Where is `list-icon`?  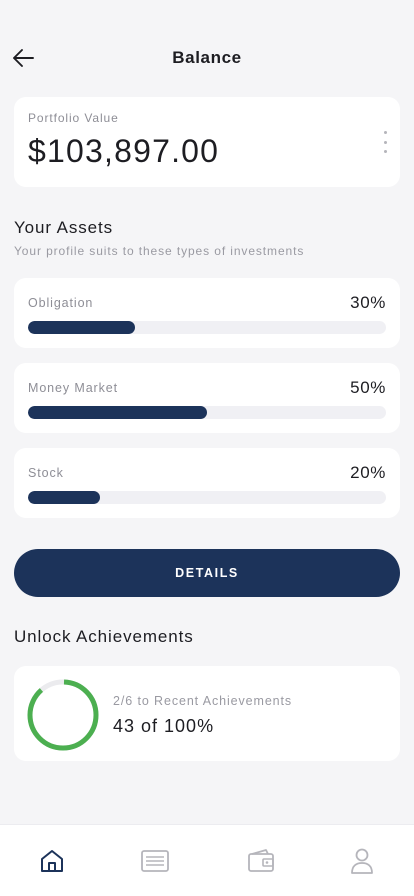
list-icon is located at coordinates (155, 861).